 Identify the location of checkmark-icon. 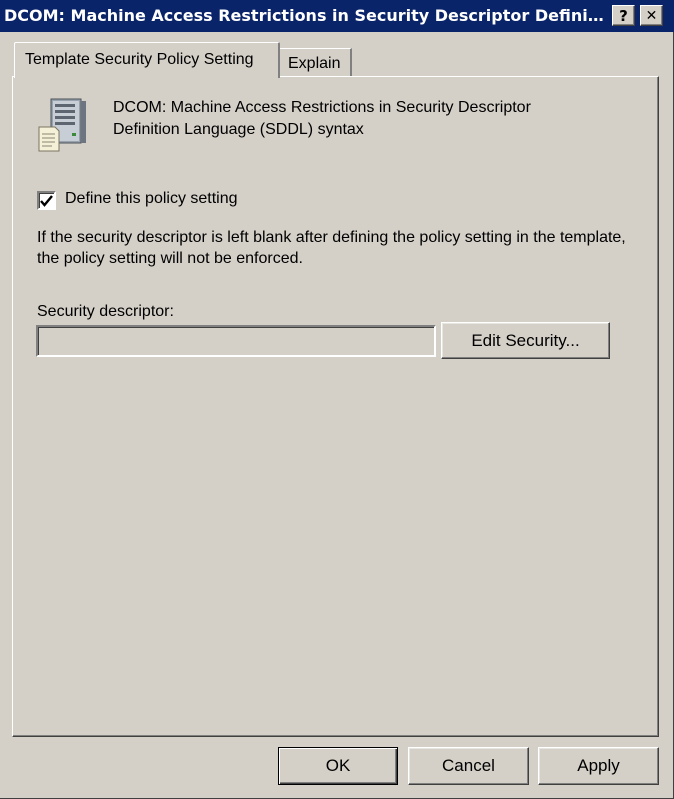
(46, 200).